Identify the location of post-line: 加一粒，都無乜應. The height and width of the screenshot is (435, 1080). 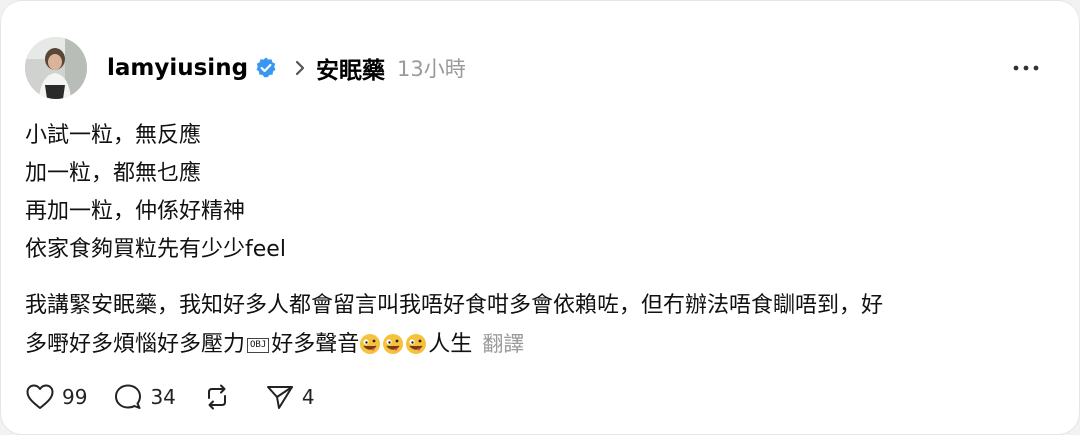
(113, 173).